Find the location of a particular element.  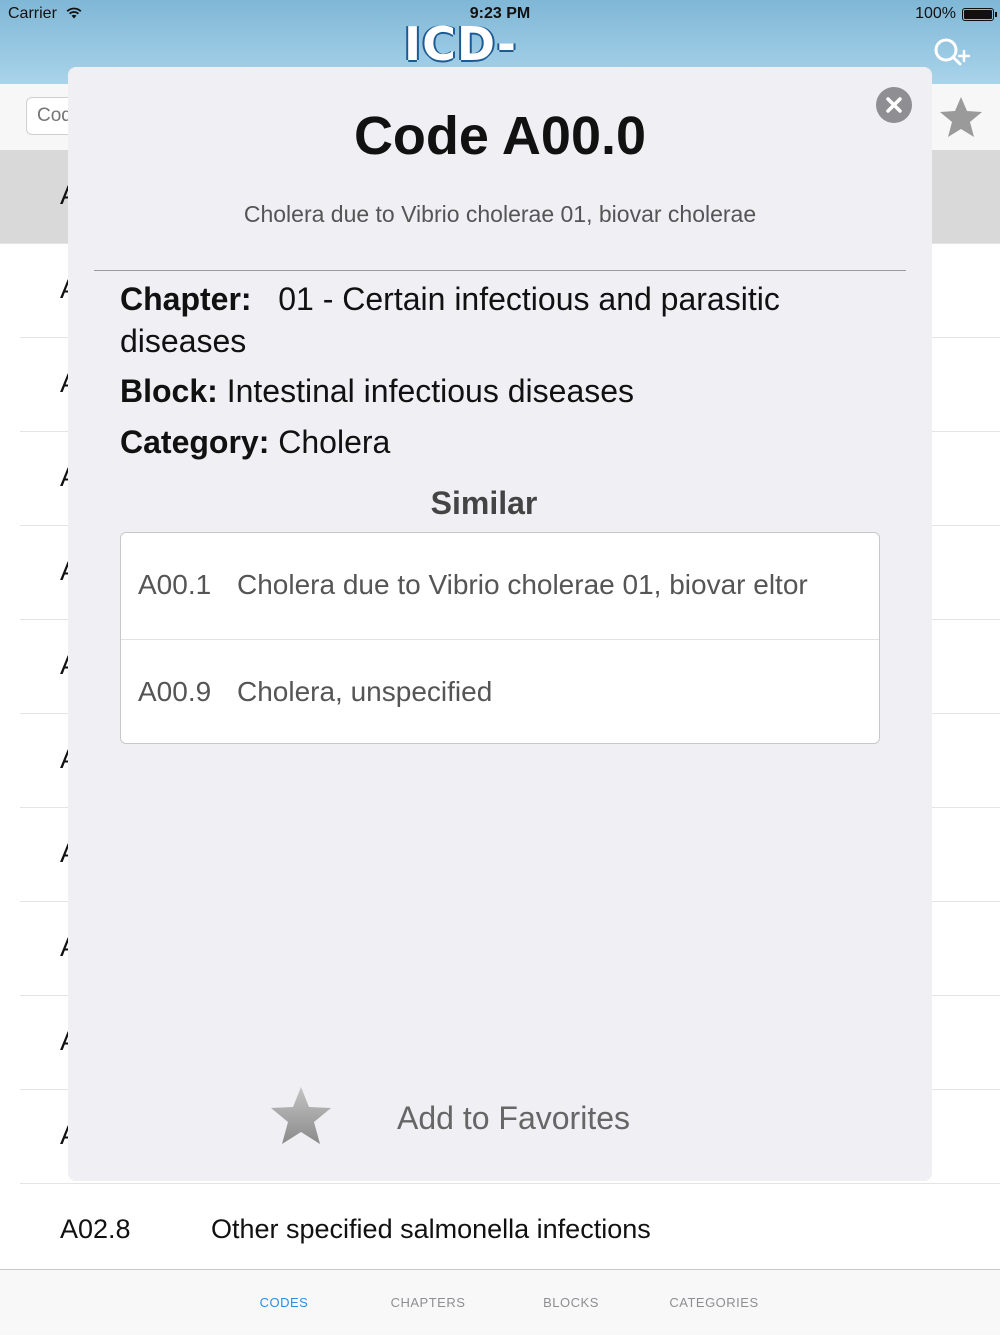

list-item-desc: Other specified salmonella infections is located at coordinates (431, 1229).